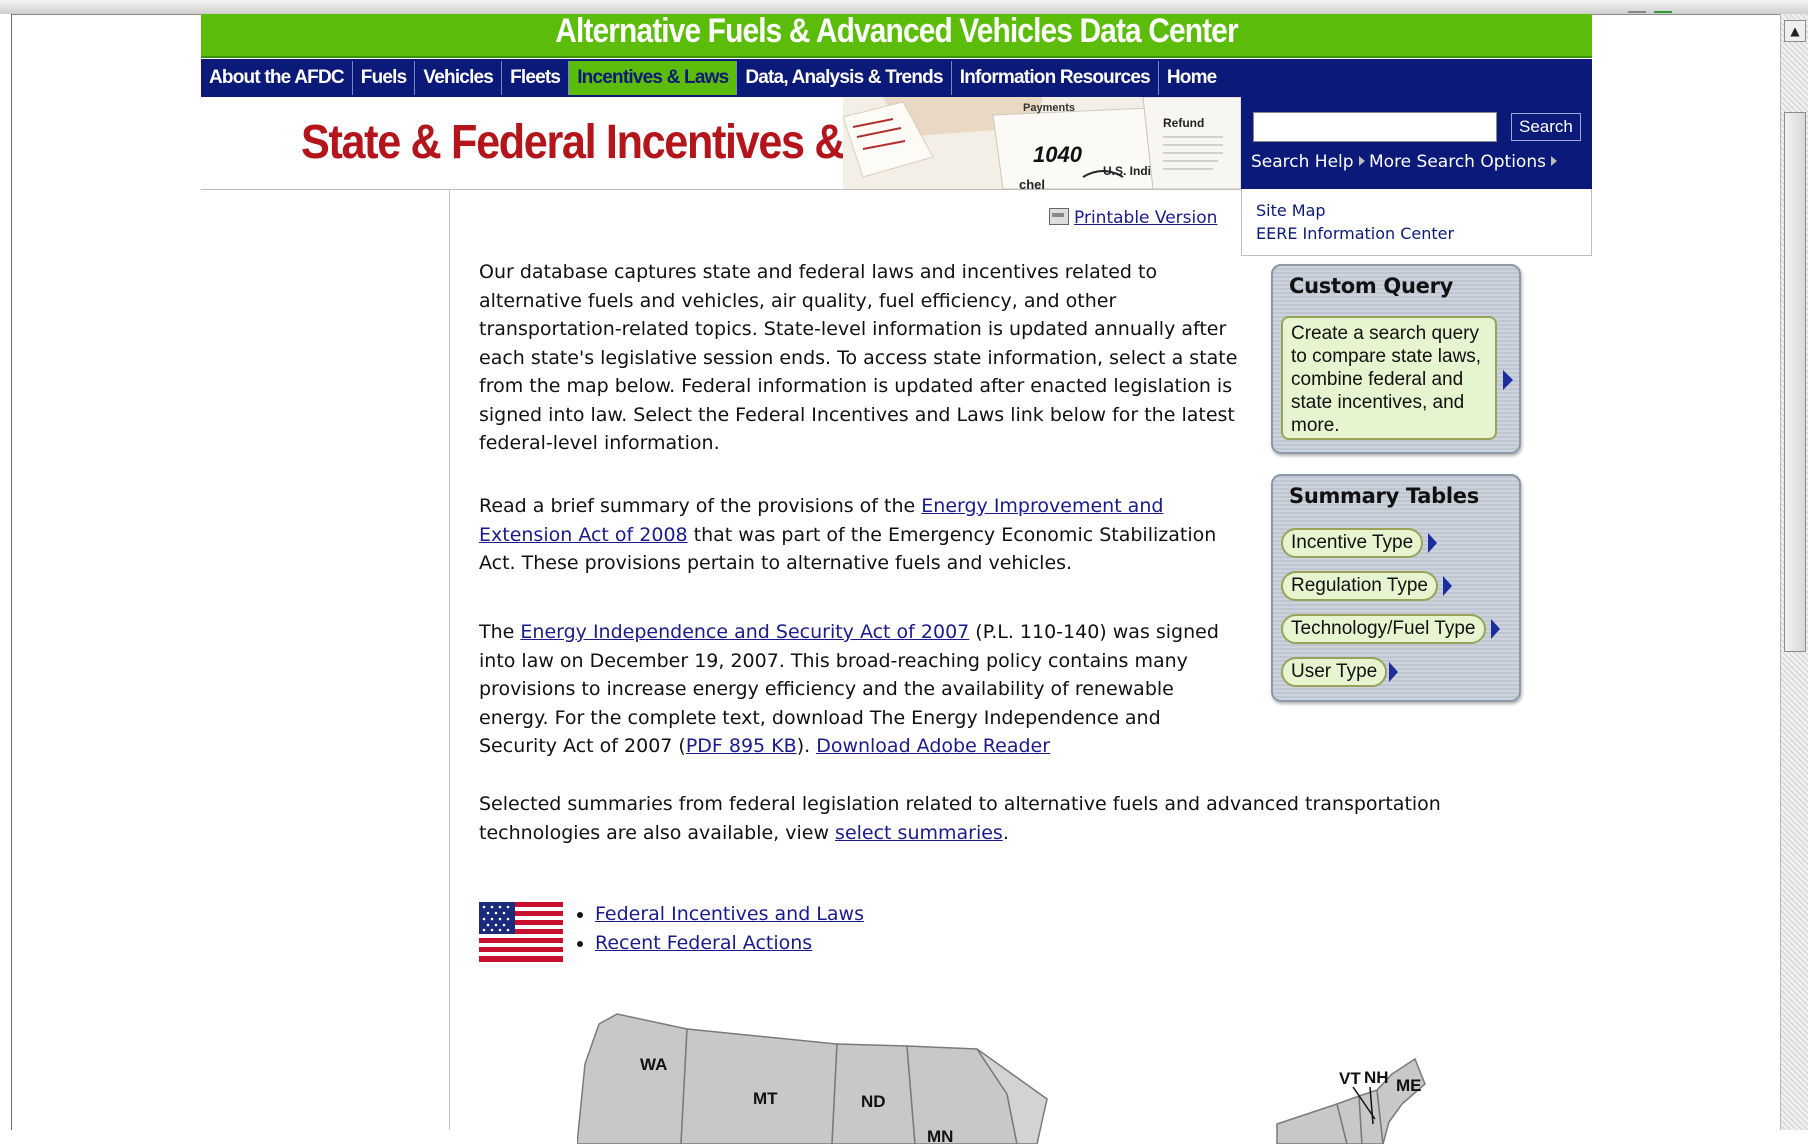  I want to click on nav-vehicles: Vehicles, so click(459, 78).